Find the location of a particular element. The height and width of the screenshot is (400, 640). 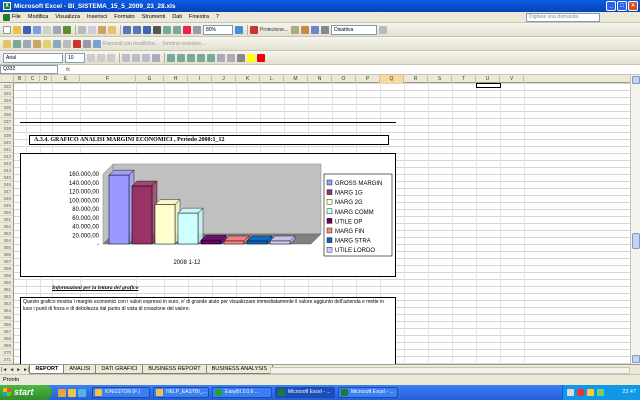

row-header-358: 358 is located at coordinates (6, 268).